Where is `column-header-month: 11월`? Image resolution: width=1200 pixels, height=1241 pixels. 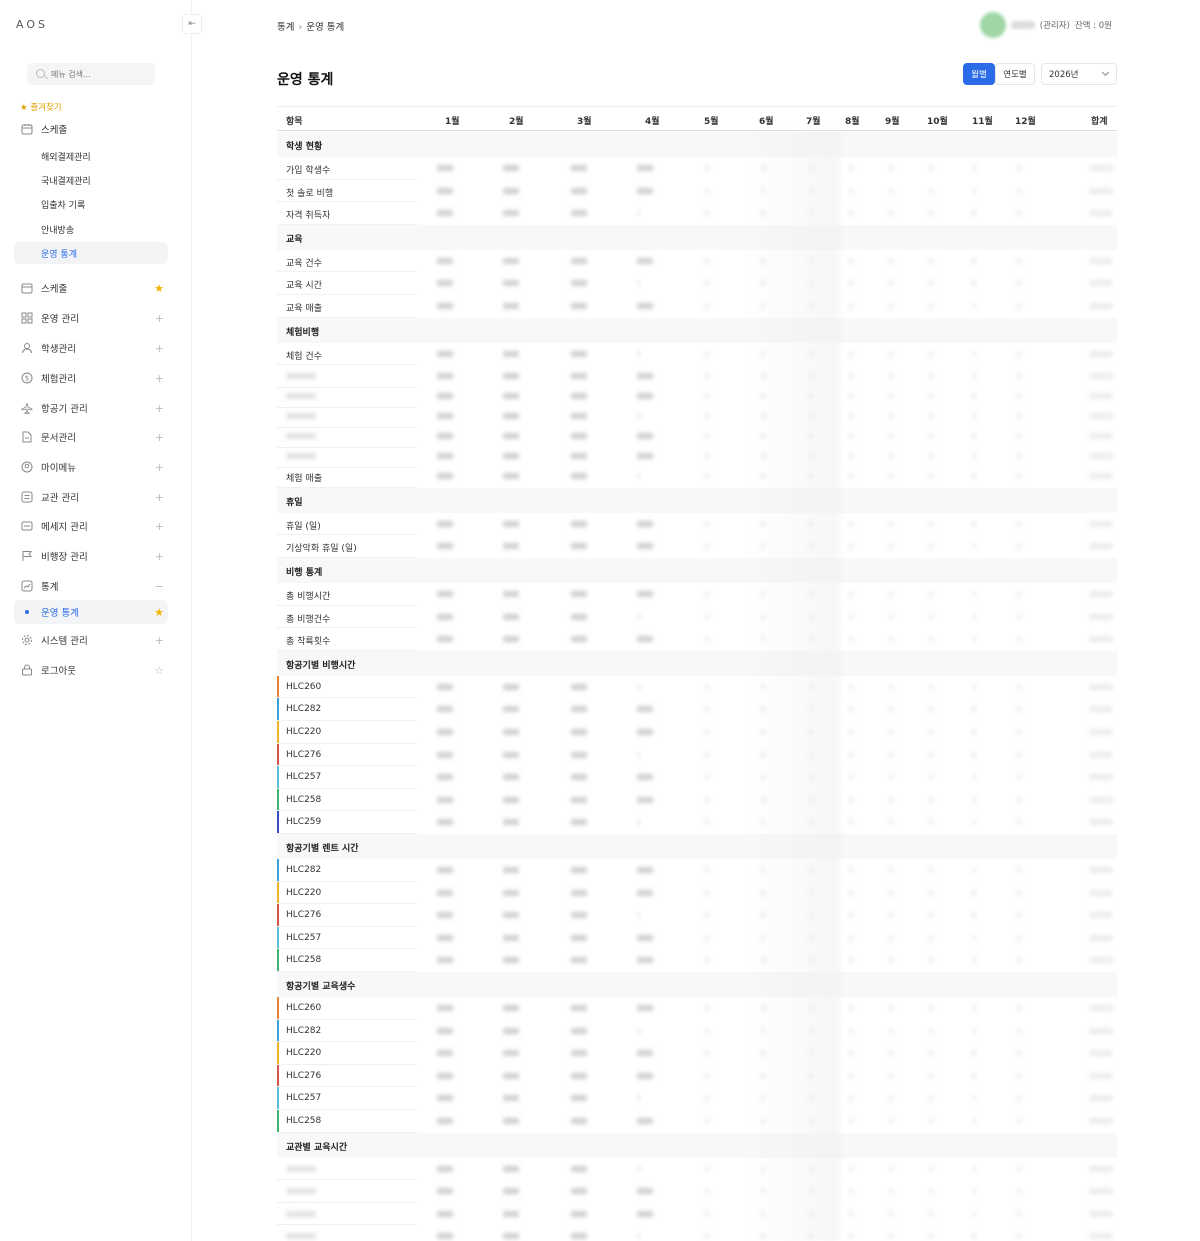 column-header-month: 11월 is located at coordinates (982, 122).